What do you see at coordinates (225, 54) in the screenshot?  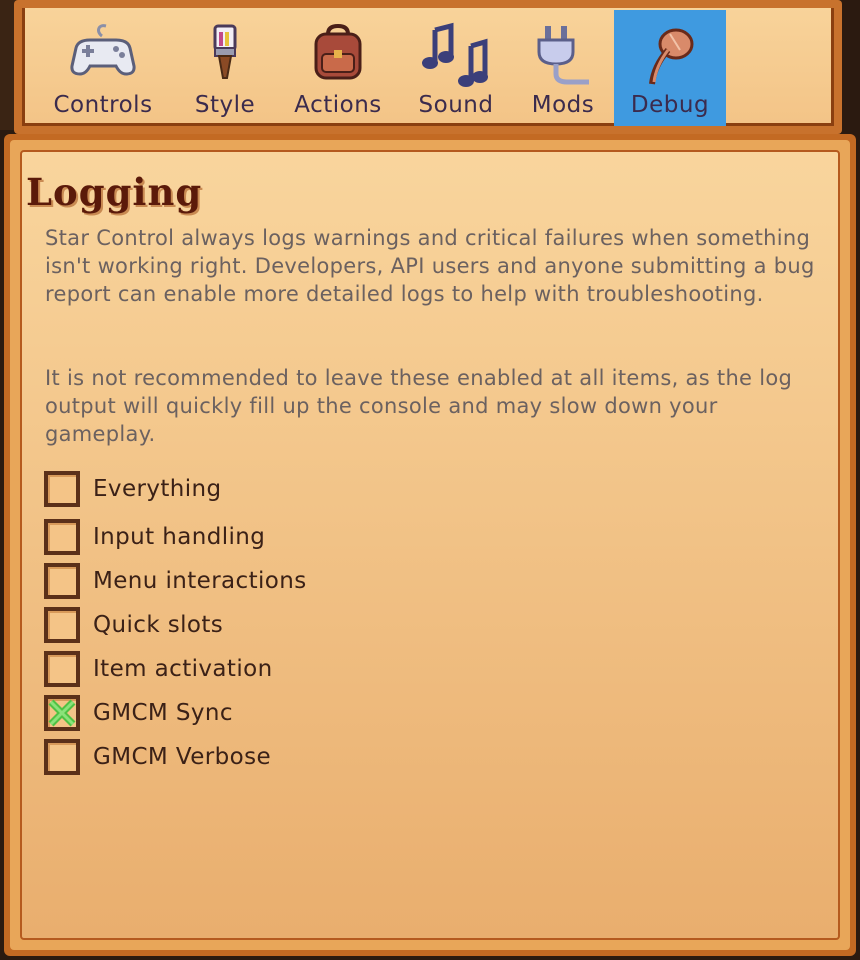 I see `paintbrush-icon` at bounding box center [225, 54].